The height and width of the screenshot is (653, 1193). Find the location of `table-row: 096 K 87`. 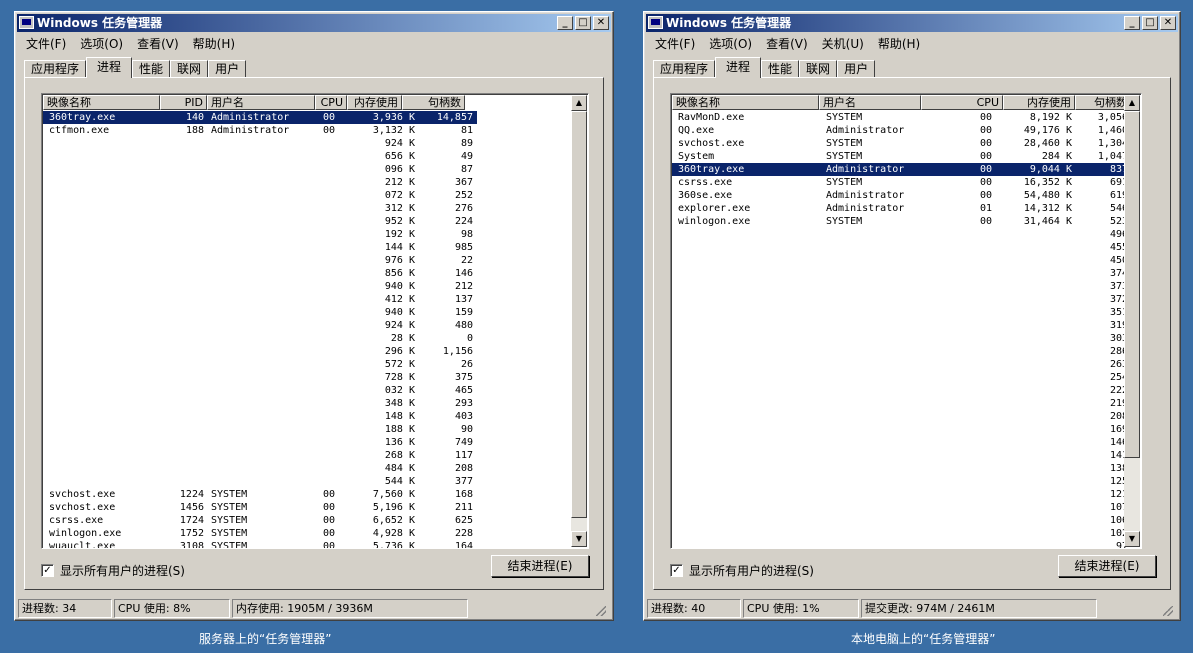

table-row: 096 K 87 is located at coordinates (260, 169).